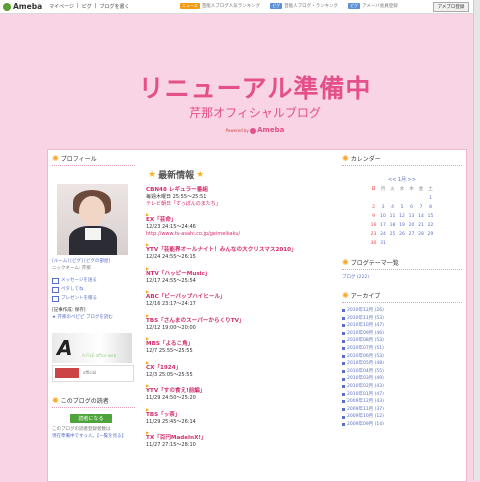 This screenshot has width=480, height=482. Describe the element at coordinates (241, 391) in the screenshot. I see `news-head: YTV「すの食え!前編」` at that location.